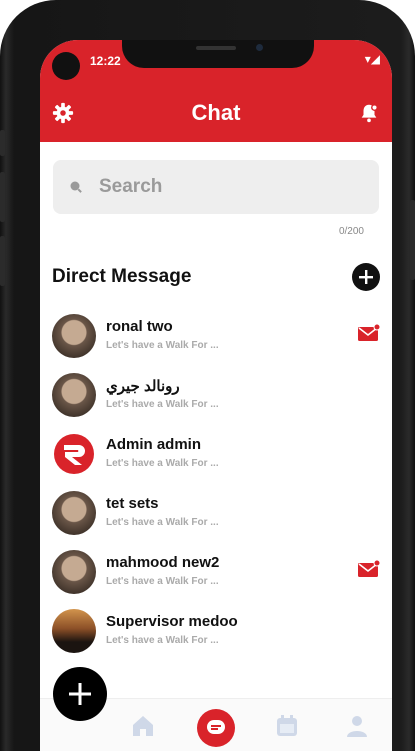 Image resolution: width=415 pixels, height=751 pixels. Describe the element at coordinates (66, 66) in the screenshot. I see `camera-cutout` at that location.